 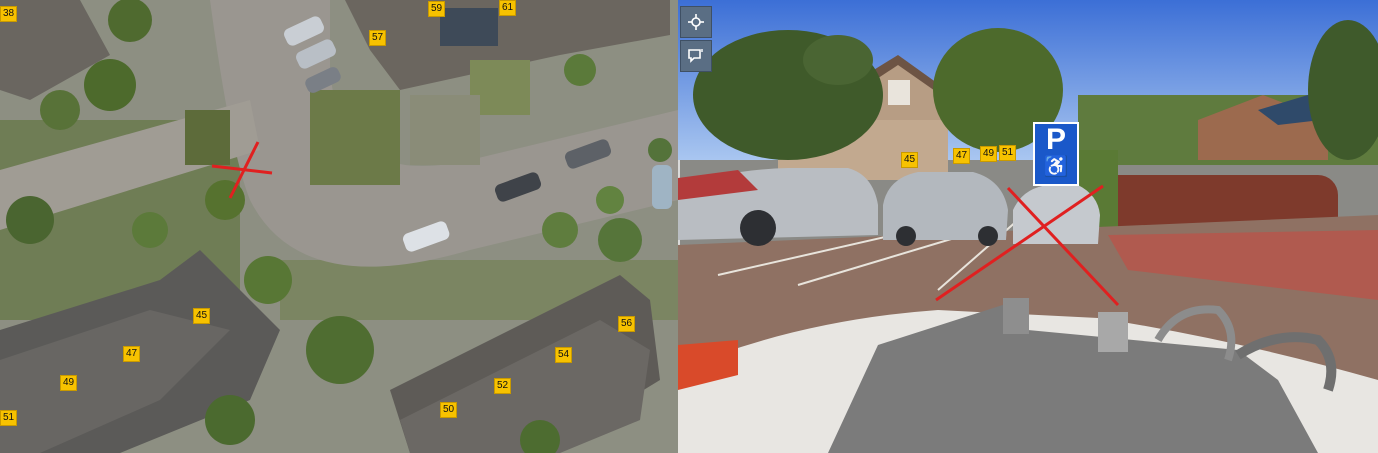 I want to click on house-number-label: 38, so click(x=9, y=14).